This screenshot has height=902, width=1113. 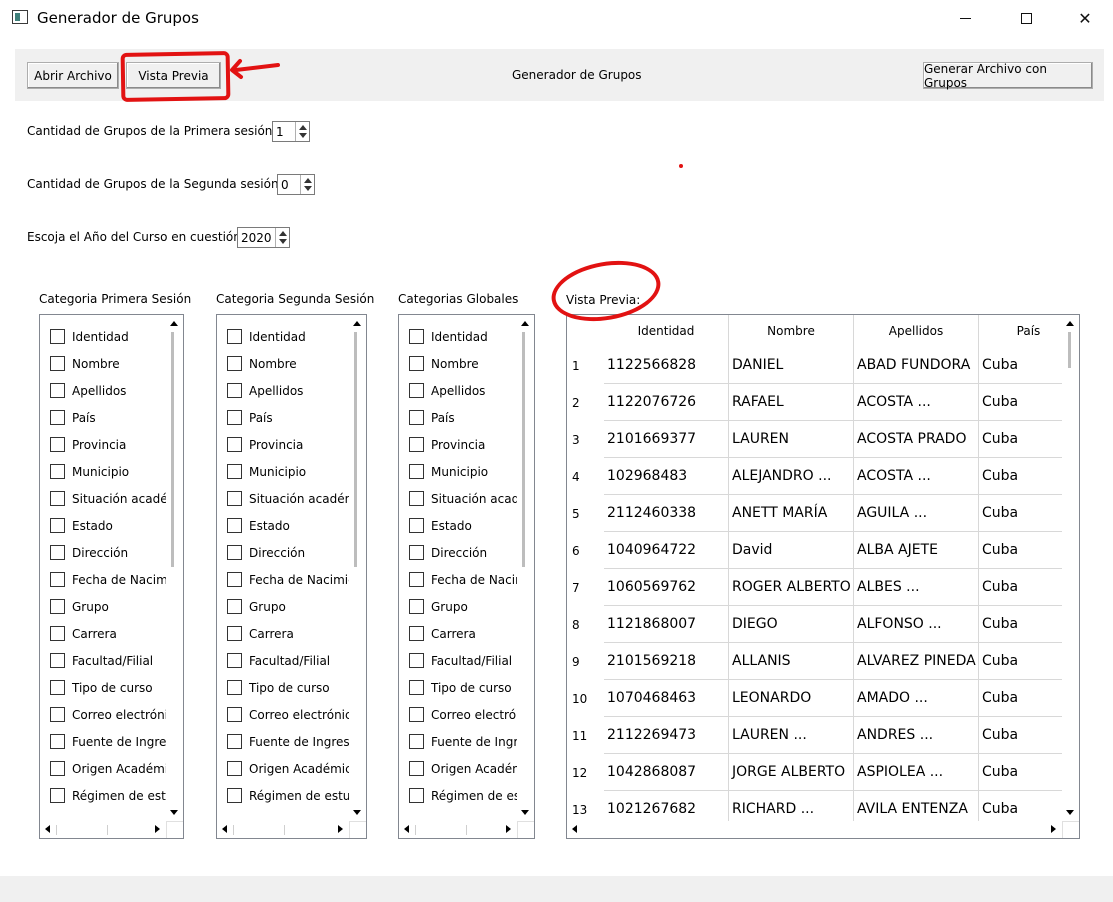 I want to click on list-item: Estado, so click(x=288, y=525).